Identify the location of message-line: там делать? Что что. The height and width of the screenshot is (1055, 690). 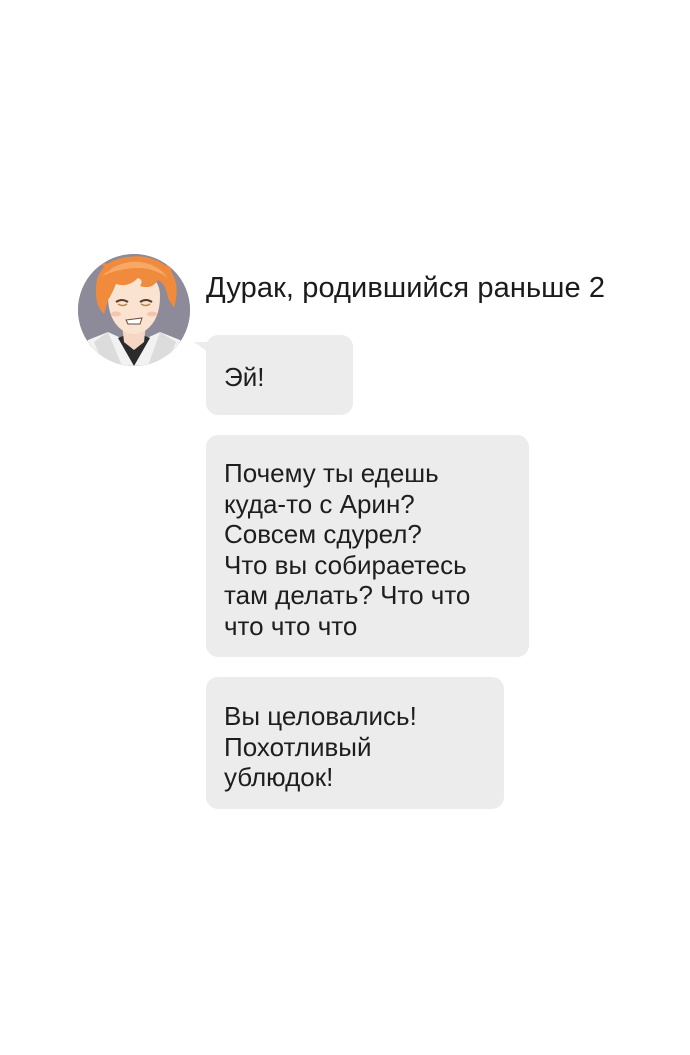
(347, 595).